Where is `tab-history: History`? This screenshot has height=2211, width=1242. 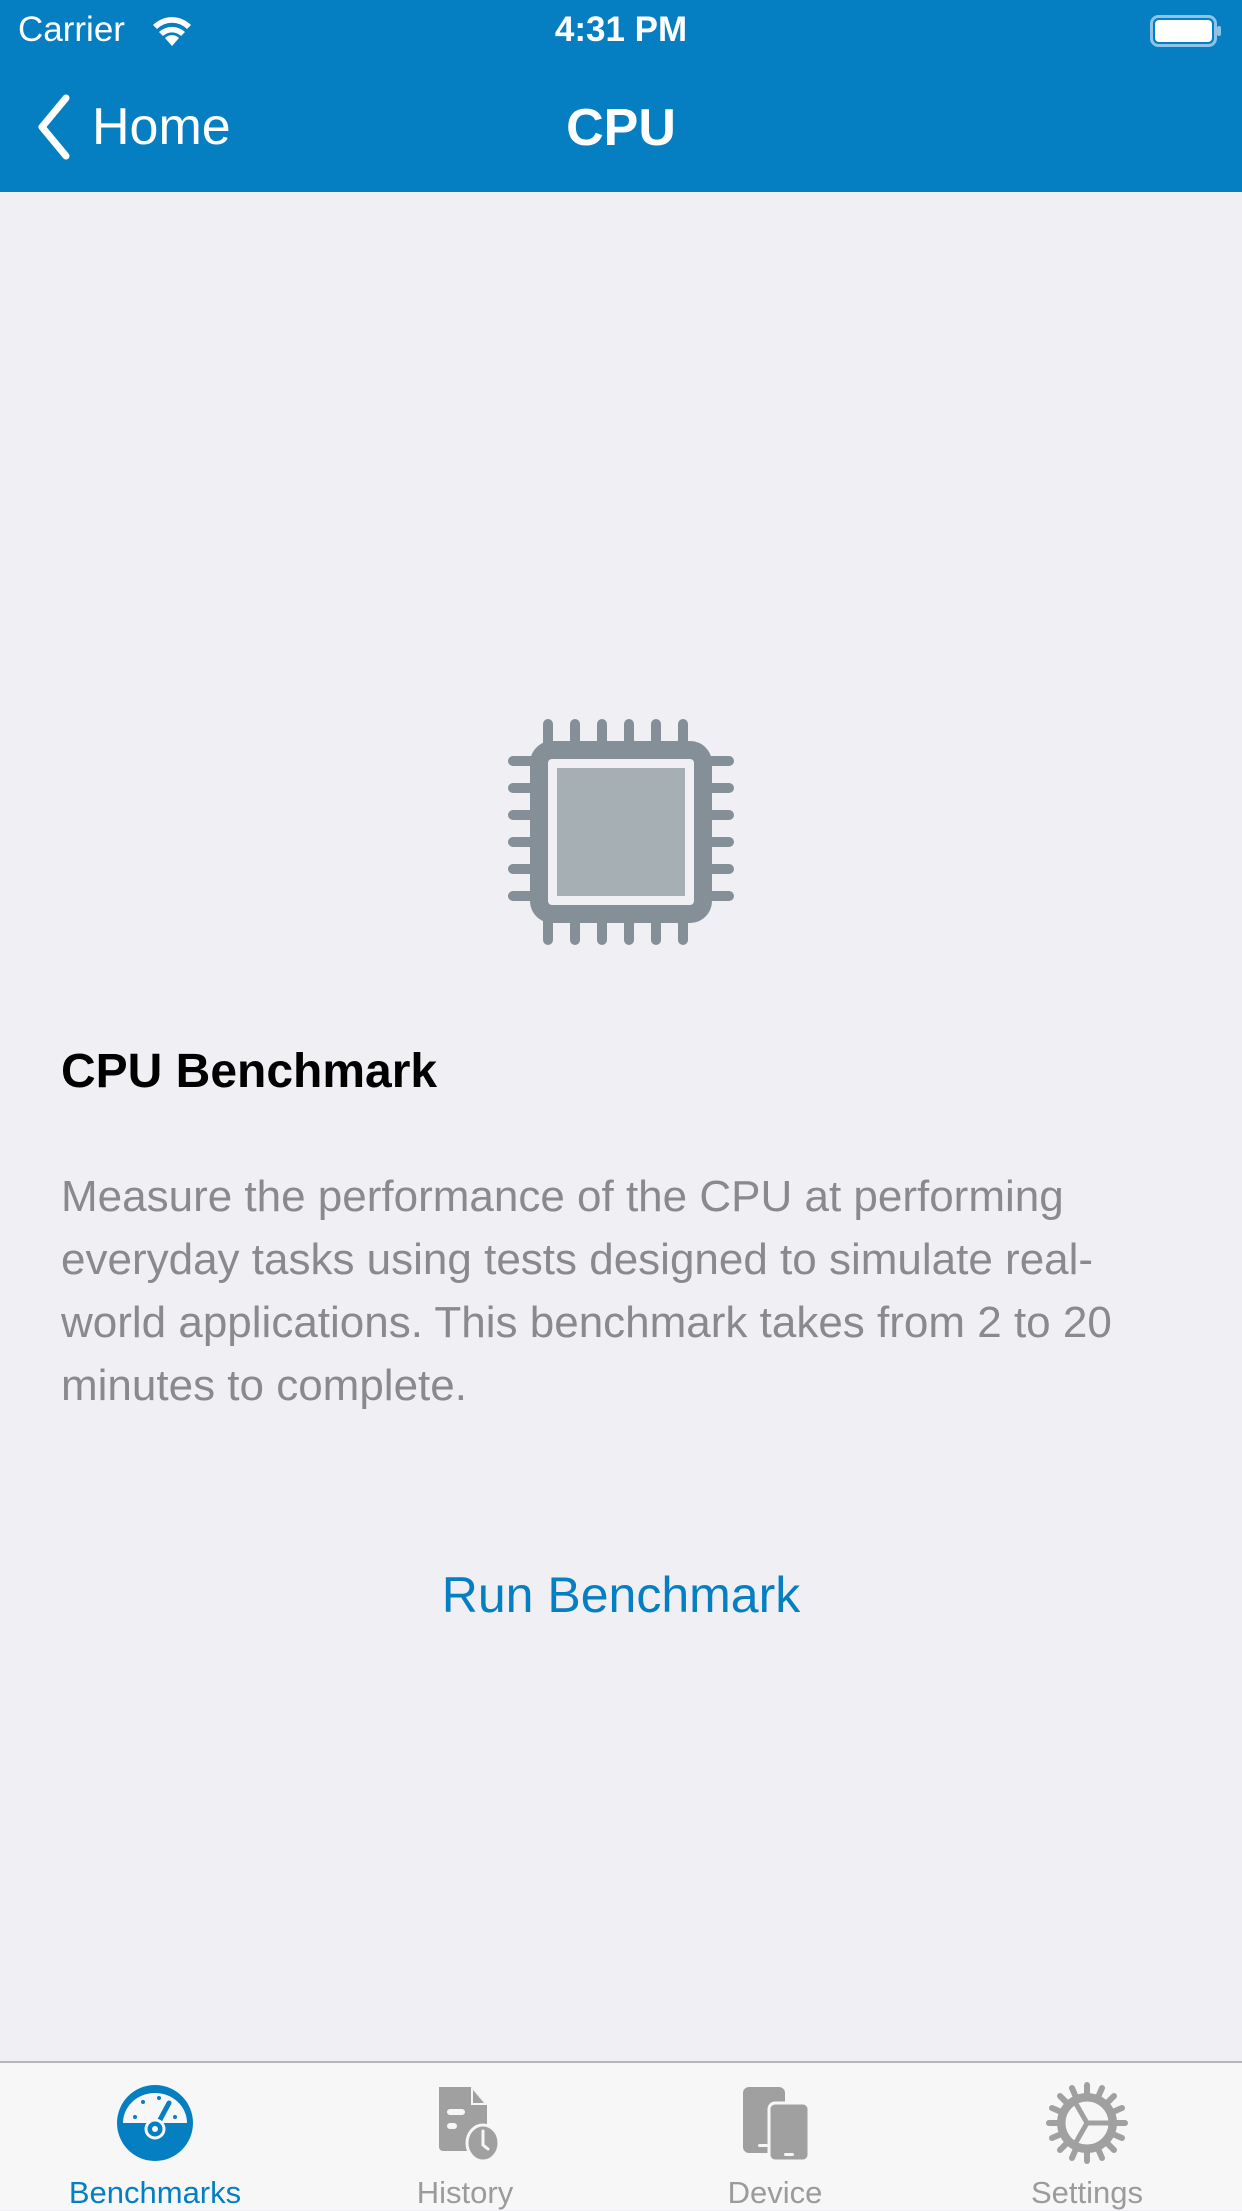
tab-history: History is located at coordinates (465, 2136).